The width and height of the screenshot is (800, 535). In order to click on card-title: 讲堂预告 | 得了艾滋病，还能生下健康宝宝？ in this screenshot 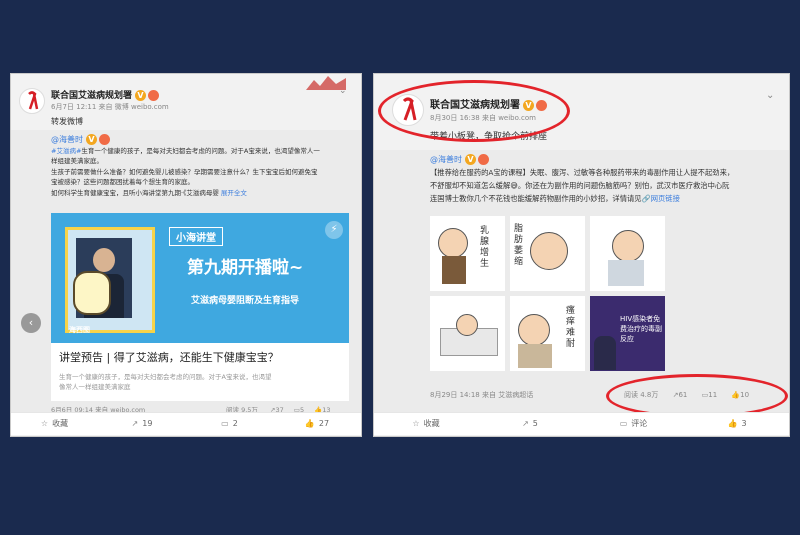, I will do `click(169, 357)`.